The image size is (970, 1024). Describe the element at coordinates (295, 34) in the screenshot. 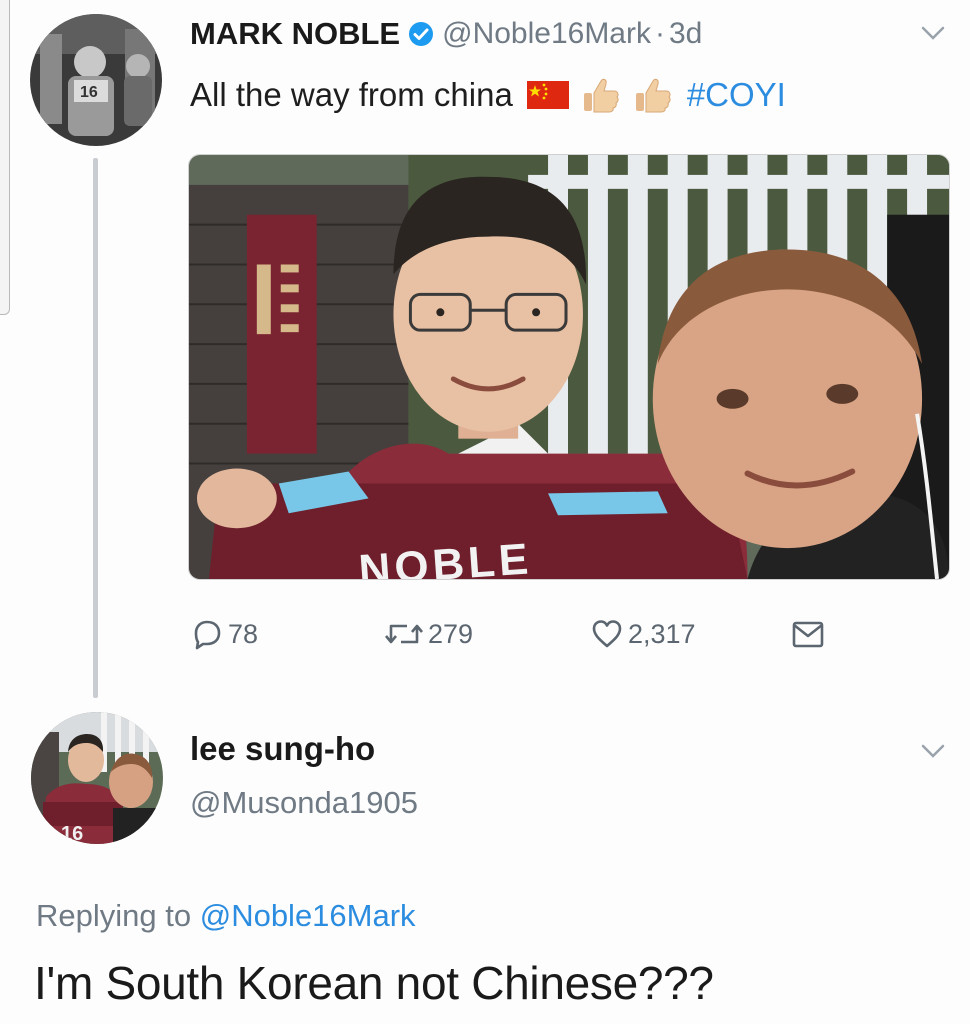

I see `tweet-author-name: MARK NOBLE` at that location.